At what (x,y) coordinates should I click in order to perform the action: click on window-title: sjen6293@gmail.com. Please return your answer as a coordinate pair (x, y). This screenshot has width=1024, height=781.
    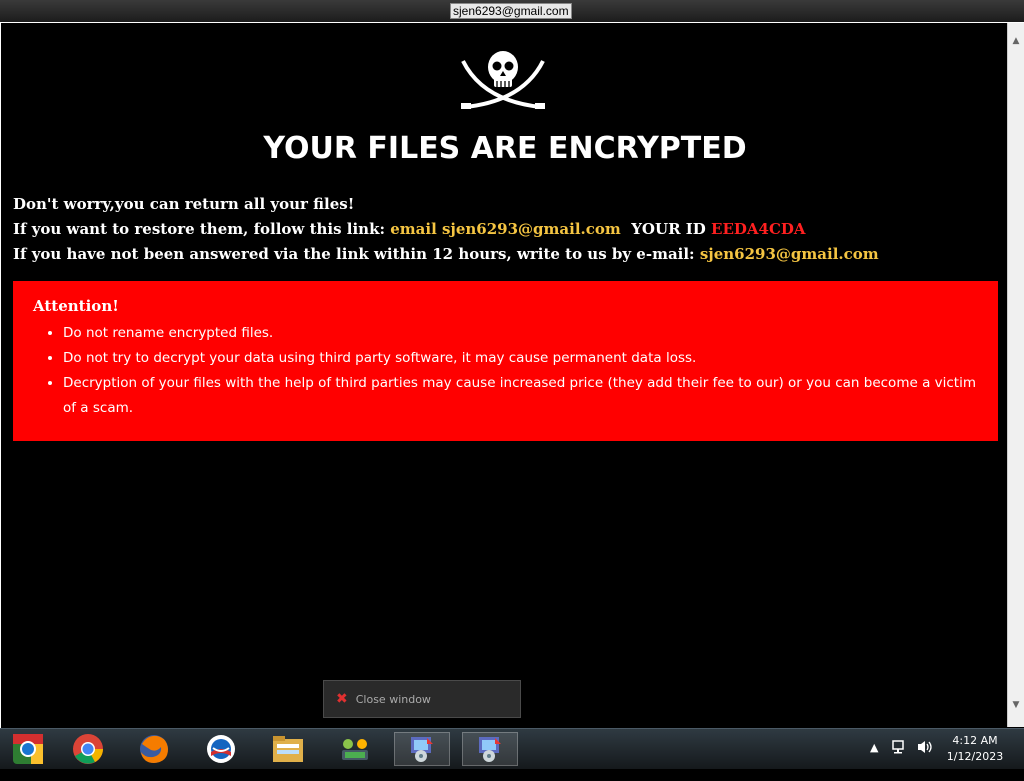
    Looking at the image, I should click on (511, 11).